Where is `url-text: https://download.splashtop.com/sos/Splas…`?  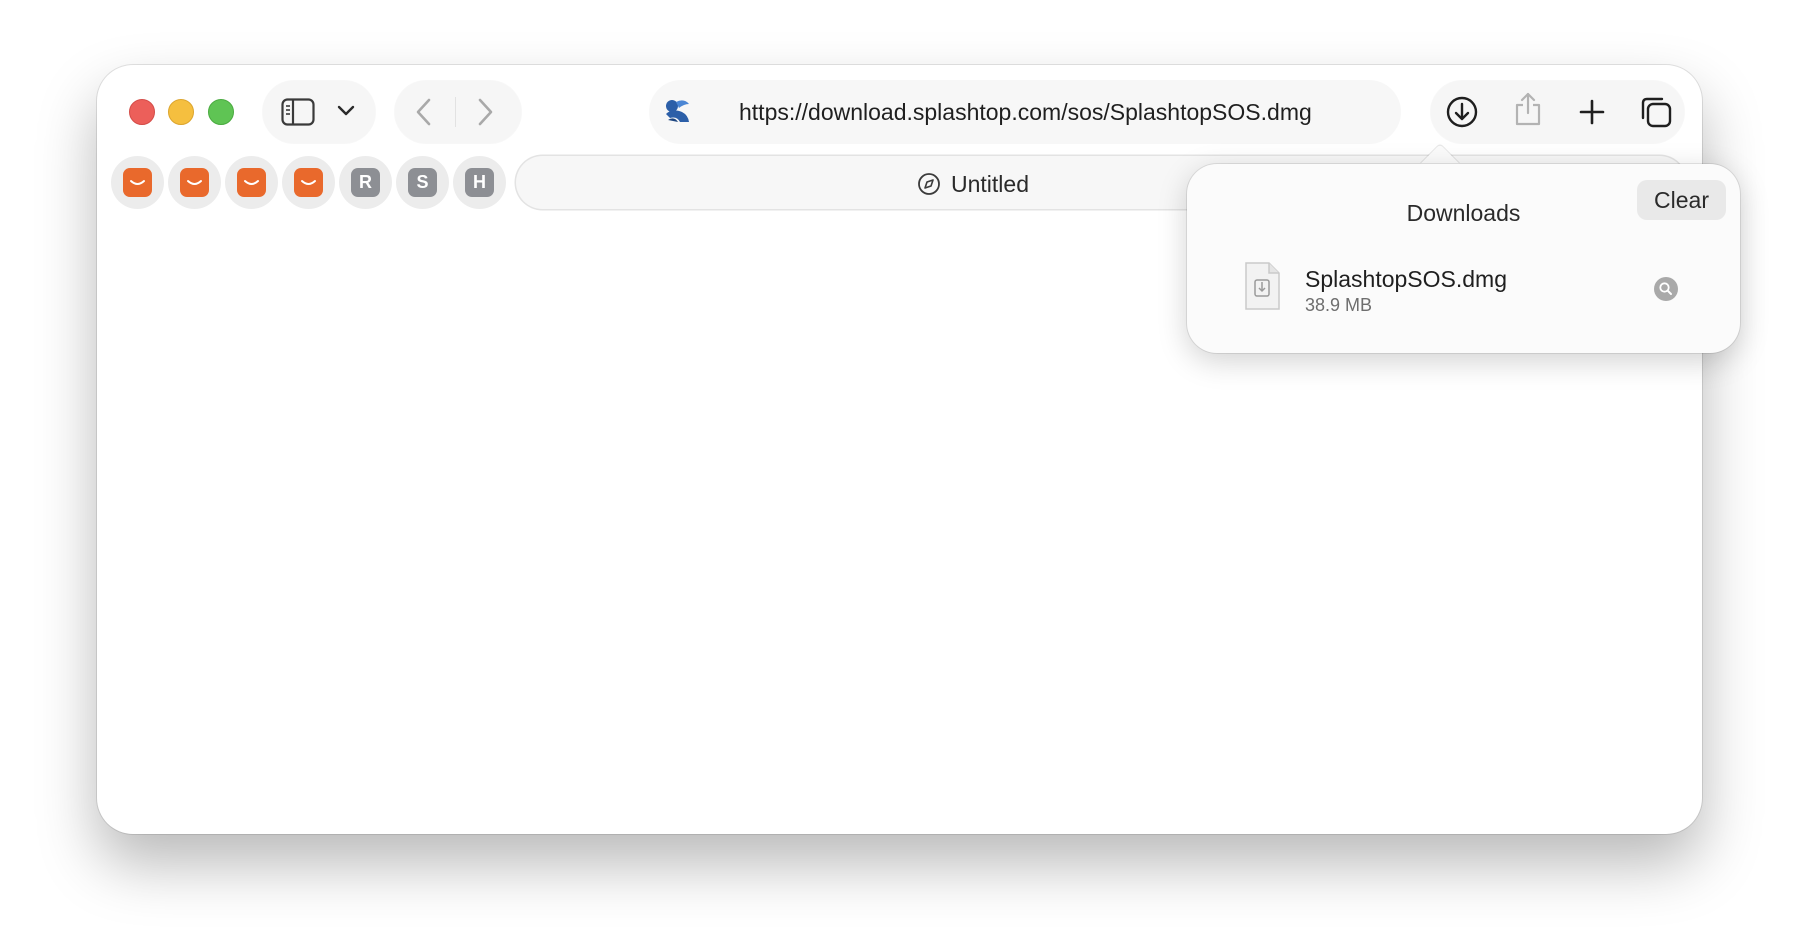
url-text: https://download.splashtop.com/sos/Splas… is located at coordinates (1025, 112).